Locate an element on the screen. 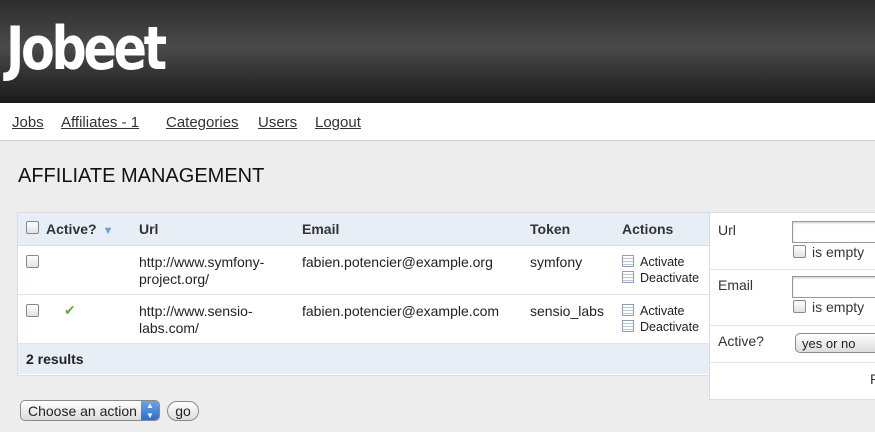  filter-url-row: Url is empty is located at coordinates (792, 241).